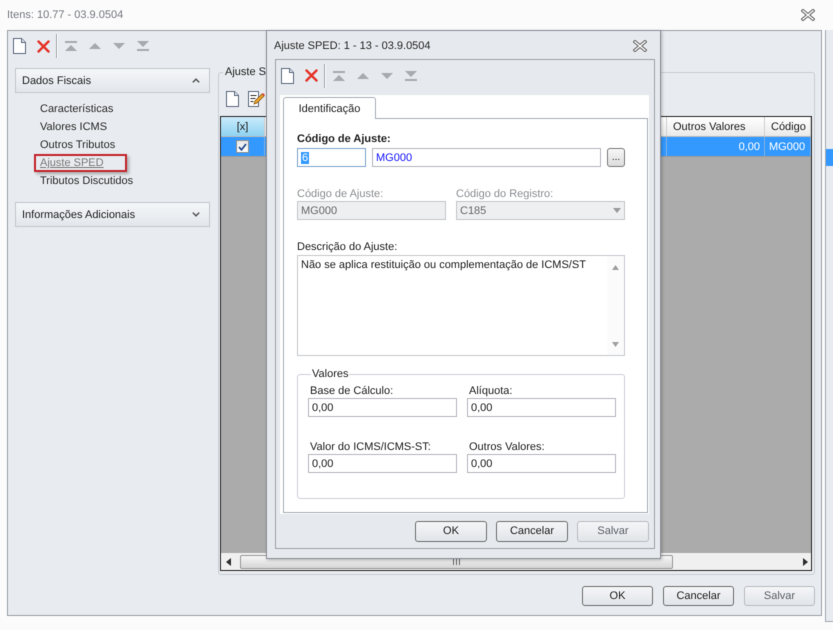  I want to click on check-icon, so click(242, 146).